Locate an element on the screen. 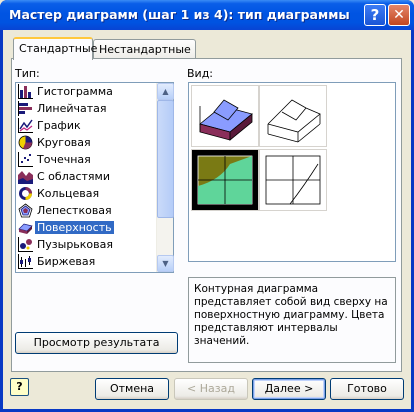  scroll-thumb is located at coordinates (165, 159).